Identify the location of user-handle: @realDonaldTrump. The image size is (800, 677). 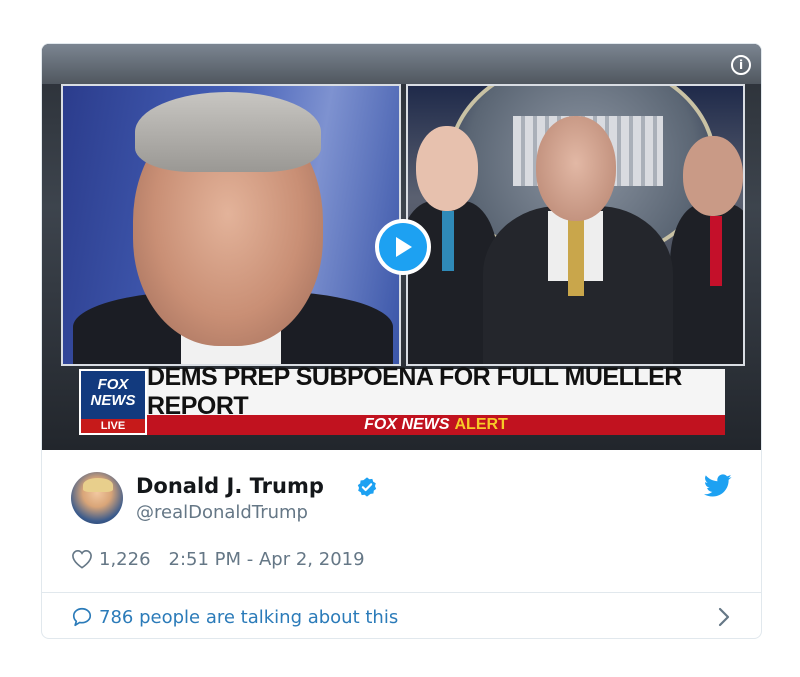
(222, 512).